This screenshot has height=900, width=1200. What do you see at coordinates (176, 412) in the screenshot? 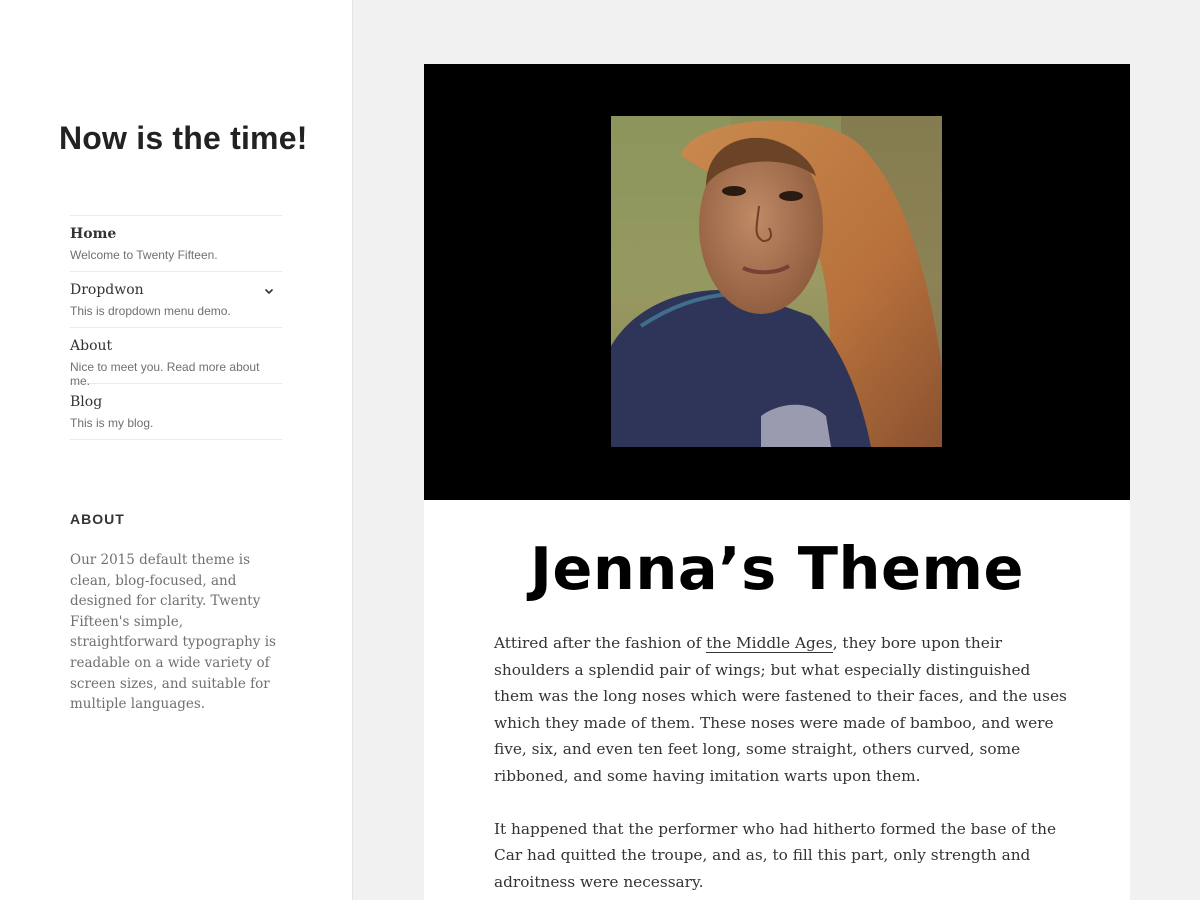
I see `menu-item-blog: Blog This is my blog.` at bounding box center [176, 412].